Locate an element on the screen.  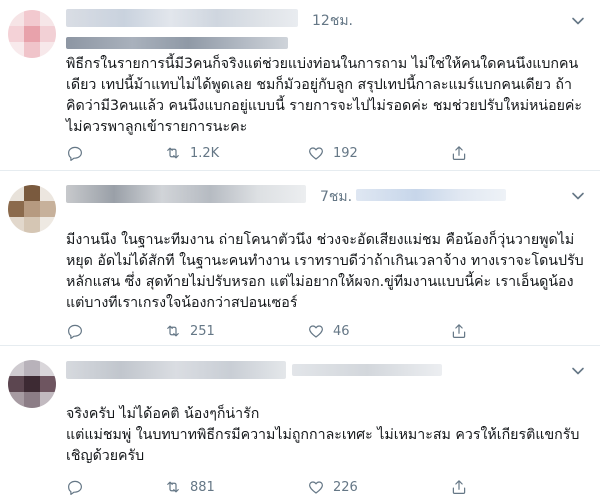
like-count: 226 is located at coordinates (345, 487).